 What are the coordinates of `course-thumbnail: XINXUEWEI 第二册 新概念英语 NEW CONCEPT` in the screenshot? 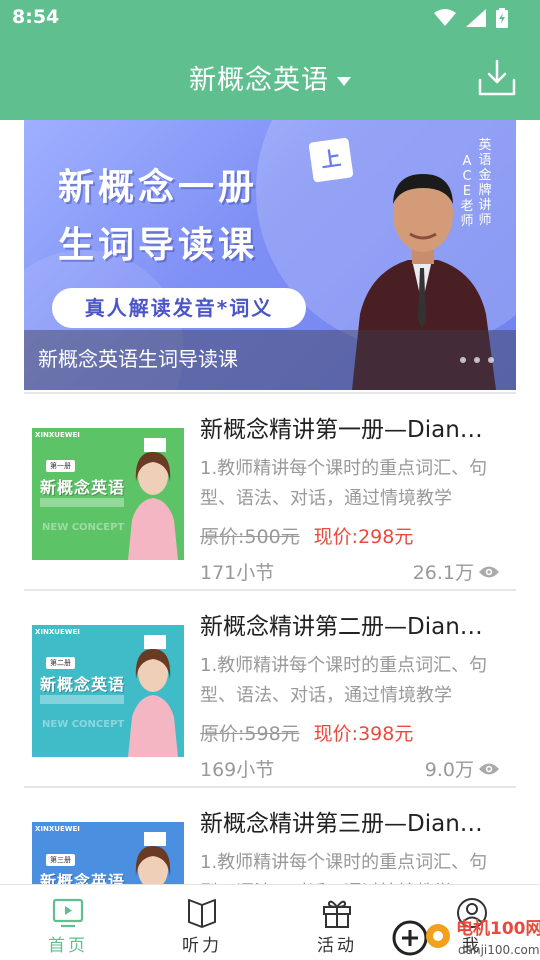 It's located at (108, 691).